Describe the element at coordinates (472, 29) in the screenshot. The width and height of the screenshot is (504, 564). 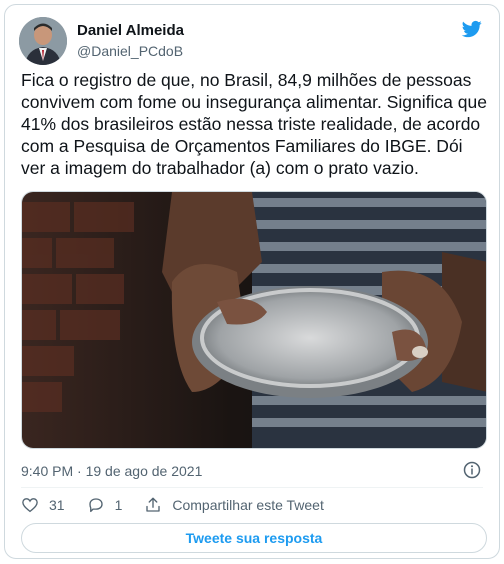
I see `twitter-bird-icon` at that location.